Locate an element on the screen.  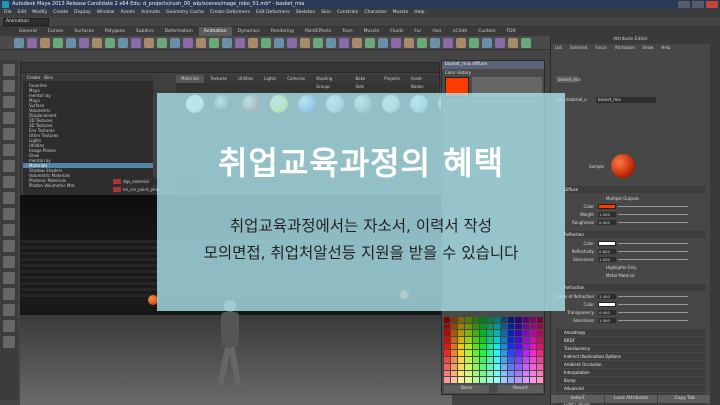
menu-item: Edit is located at coordinates (22, 13).